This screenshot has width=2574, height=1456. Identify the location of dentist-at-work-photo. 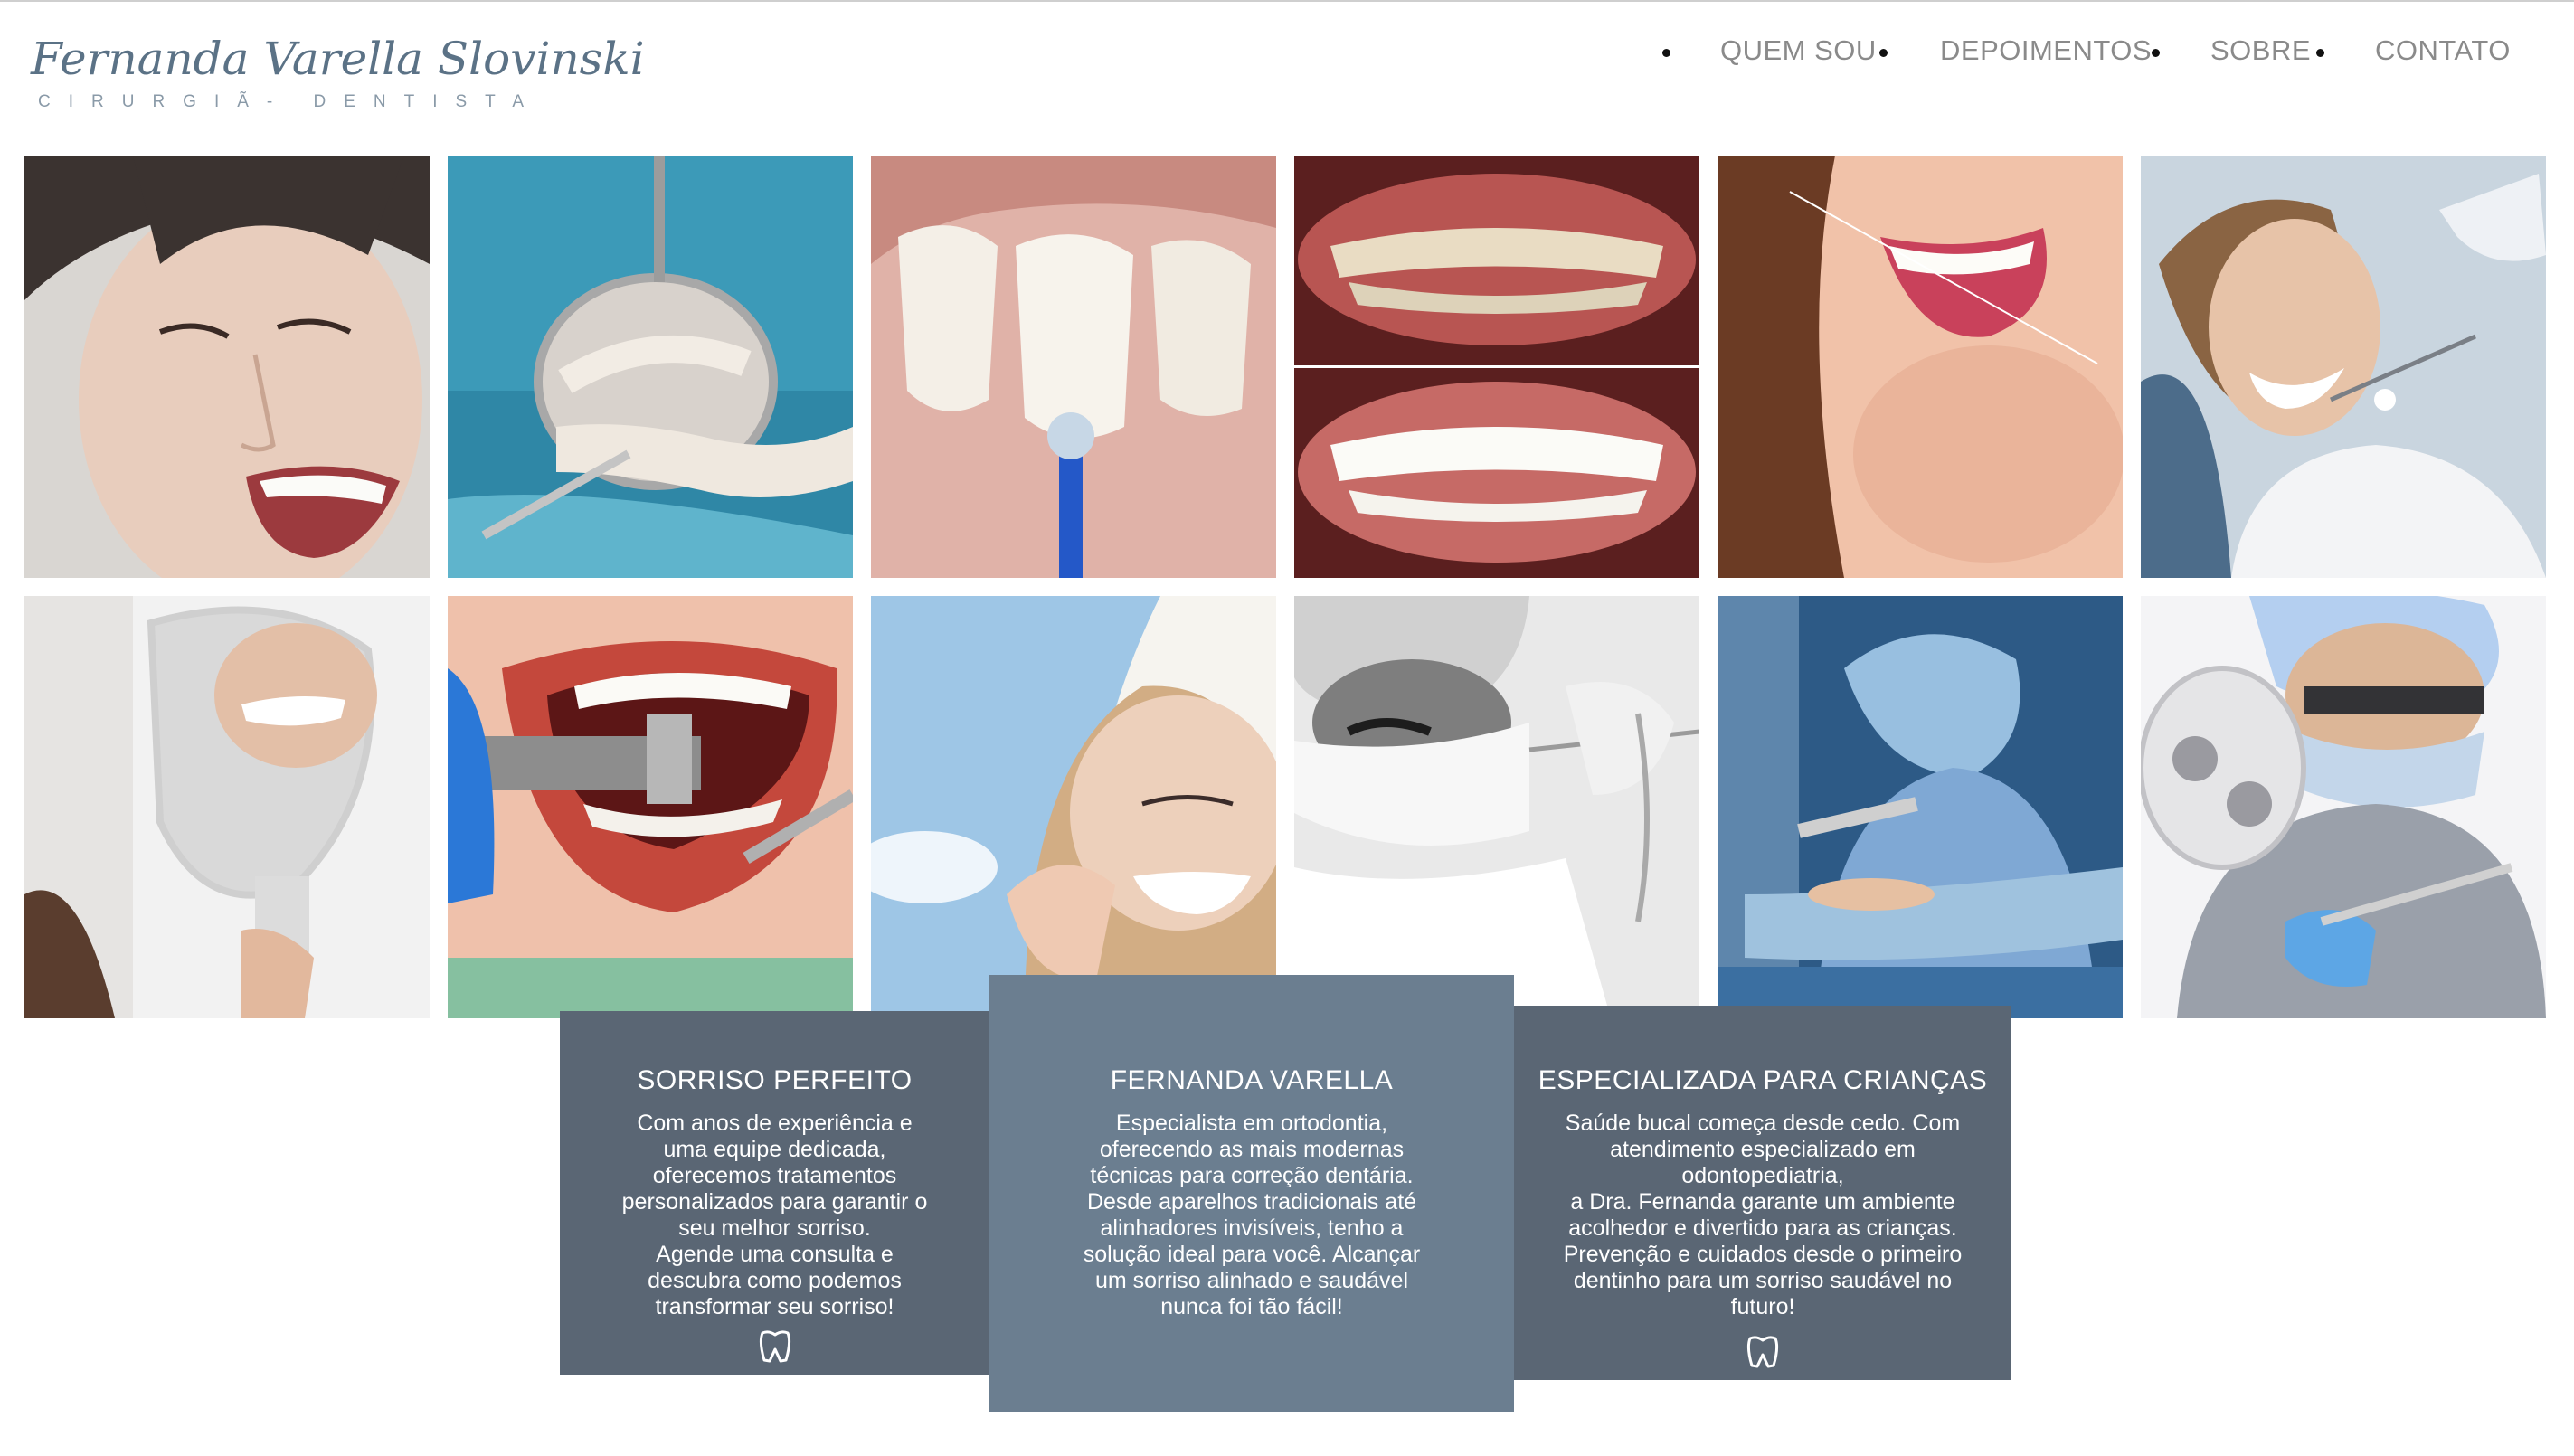
(2343, 807).